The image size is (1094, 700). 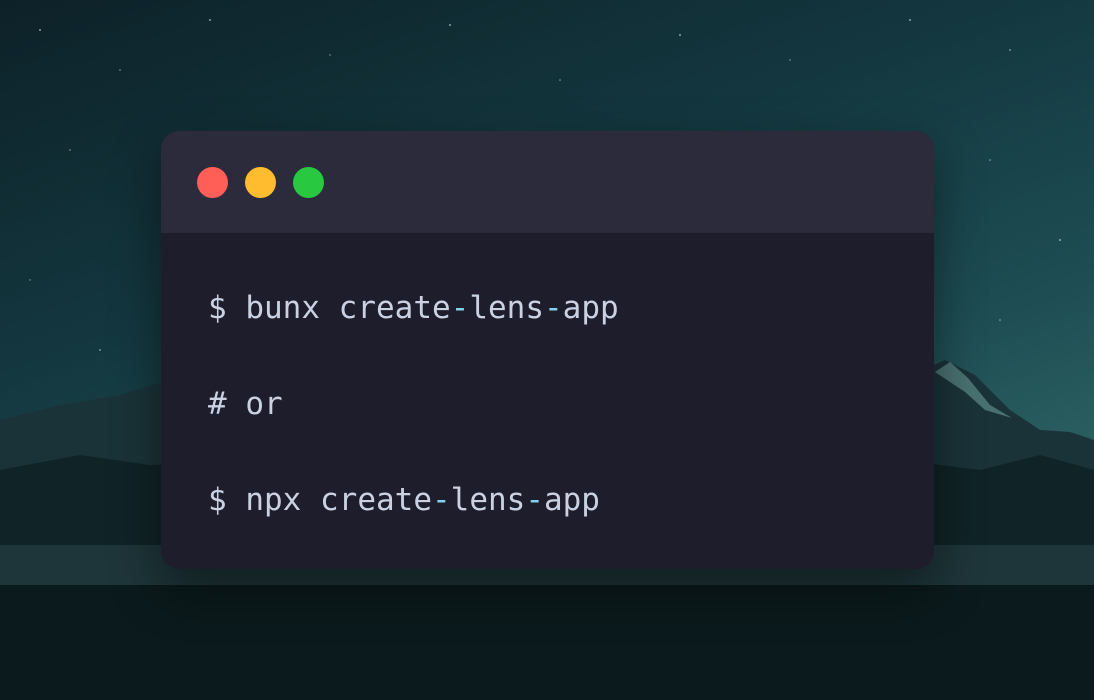 I want to click on command-text: bunx create, so click(x=348, y=308).